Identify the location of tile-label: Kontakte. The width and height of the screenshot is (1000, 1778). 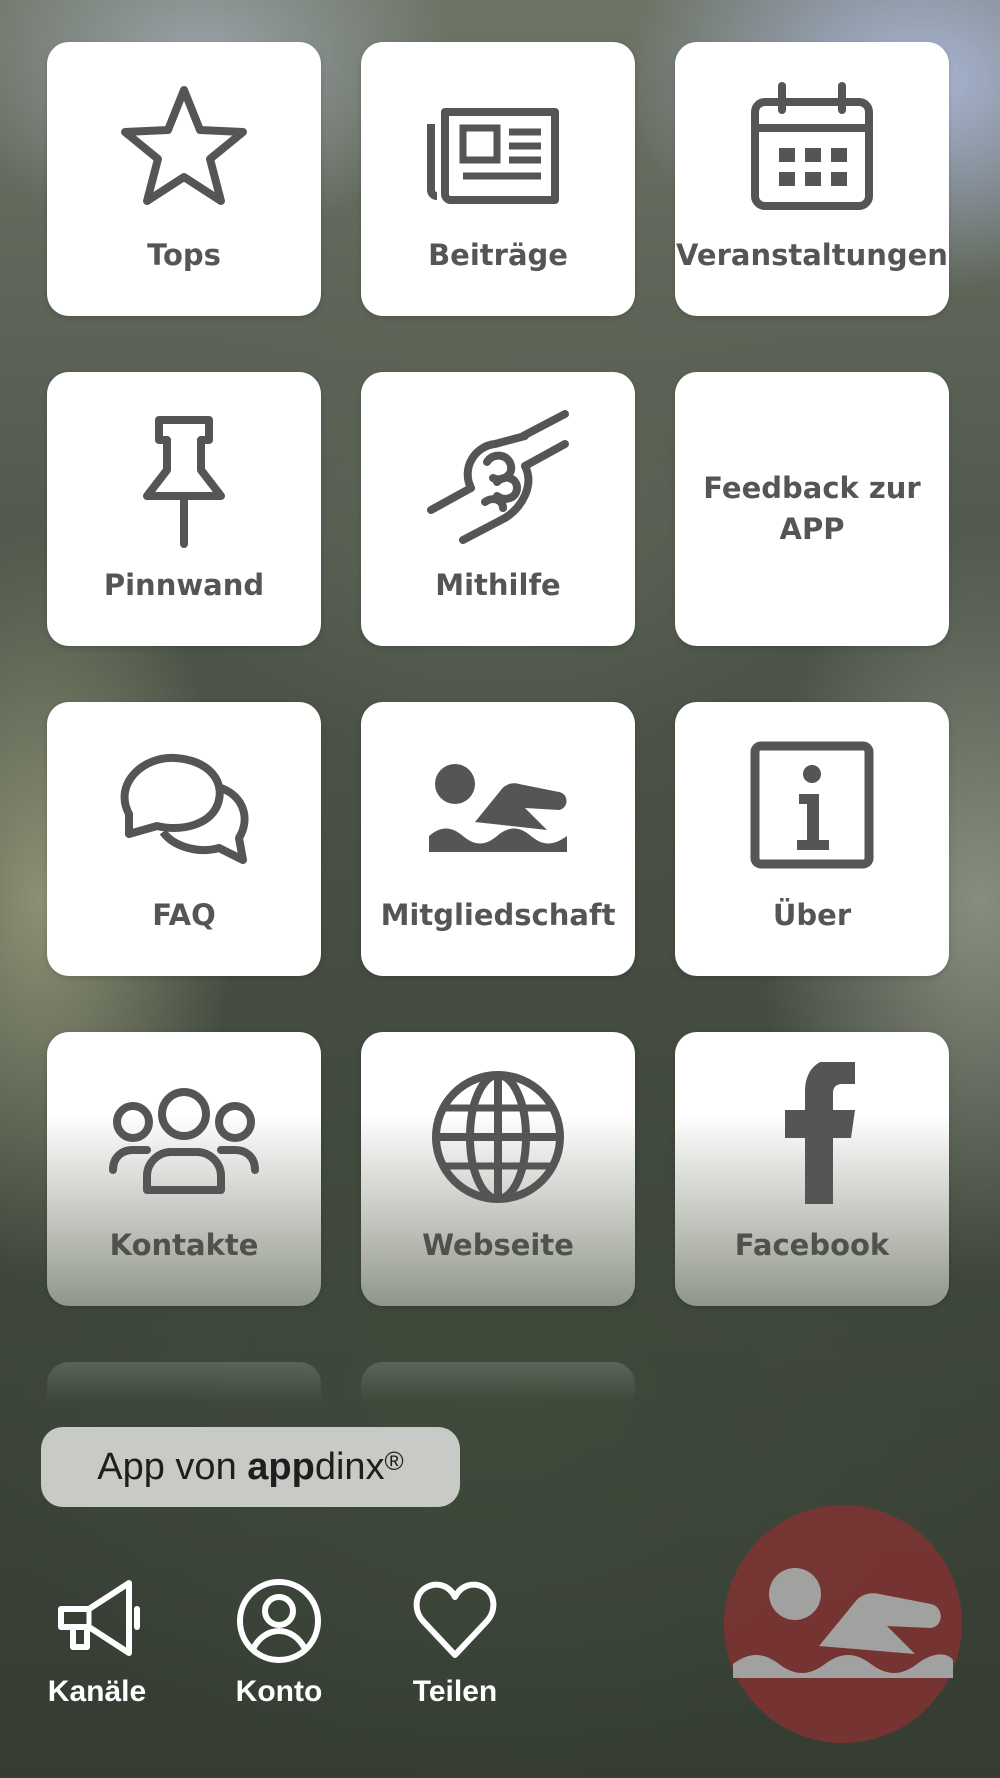
(184, 1245).